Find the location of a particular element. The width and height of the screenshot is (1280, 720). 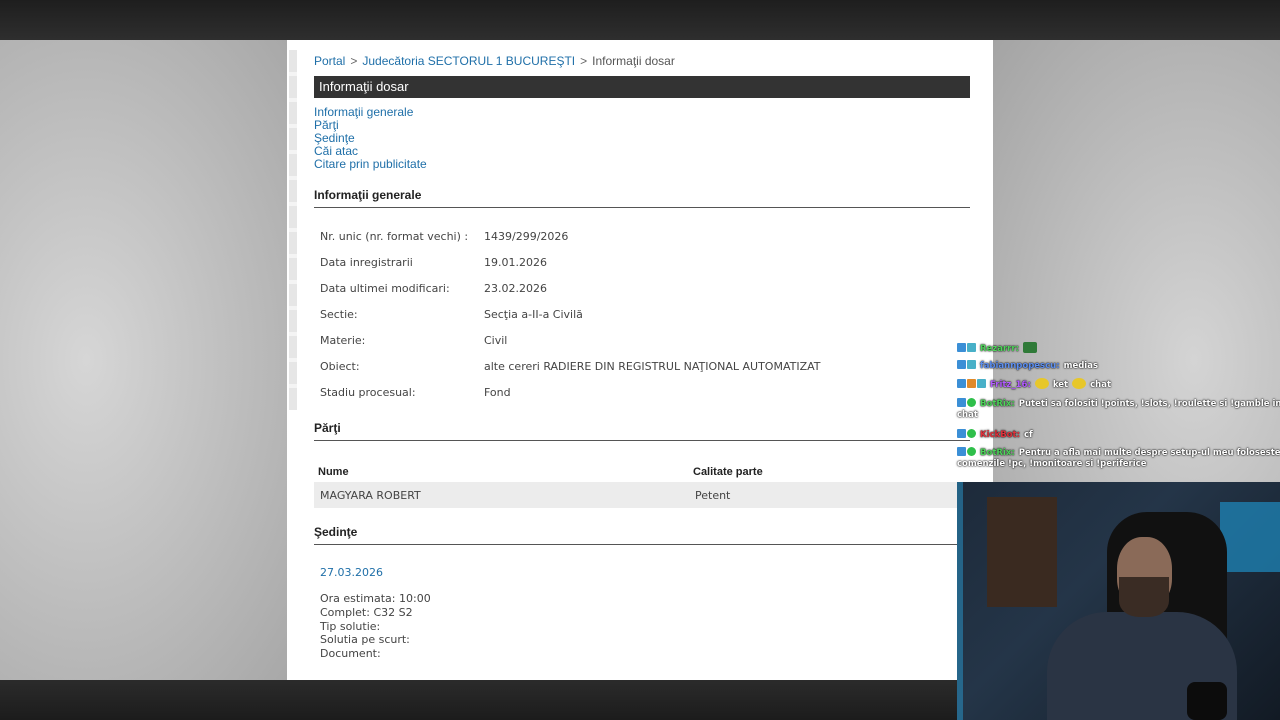

sedinta-line: Solutia pe scurt: is located at coordinates (365, 640).